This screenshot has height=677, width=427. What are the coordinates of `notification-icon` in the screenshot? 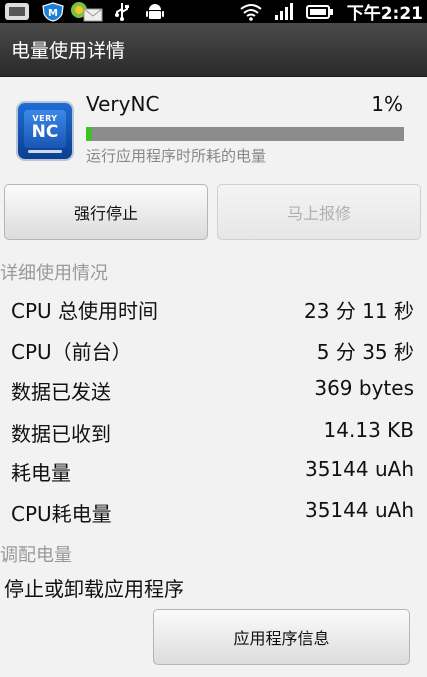 It's located at (17, 11).